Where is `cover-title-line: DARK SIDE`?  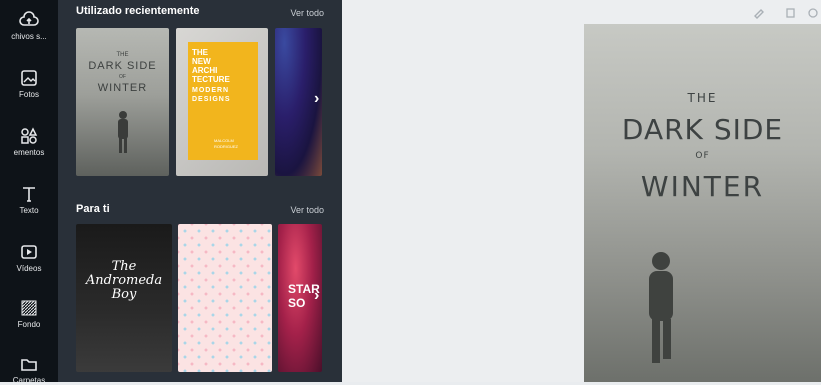 cover-title-line: DARK SIDE is located at coordinates (702, 129).